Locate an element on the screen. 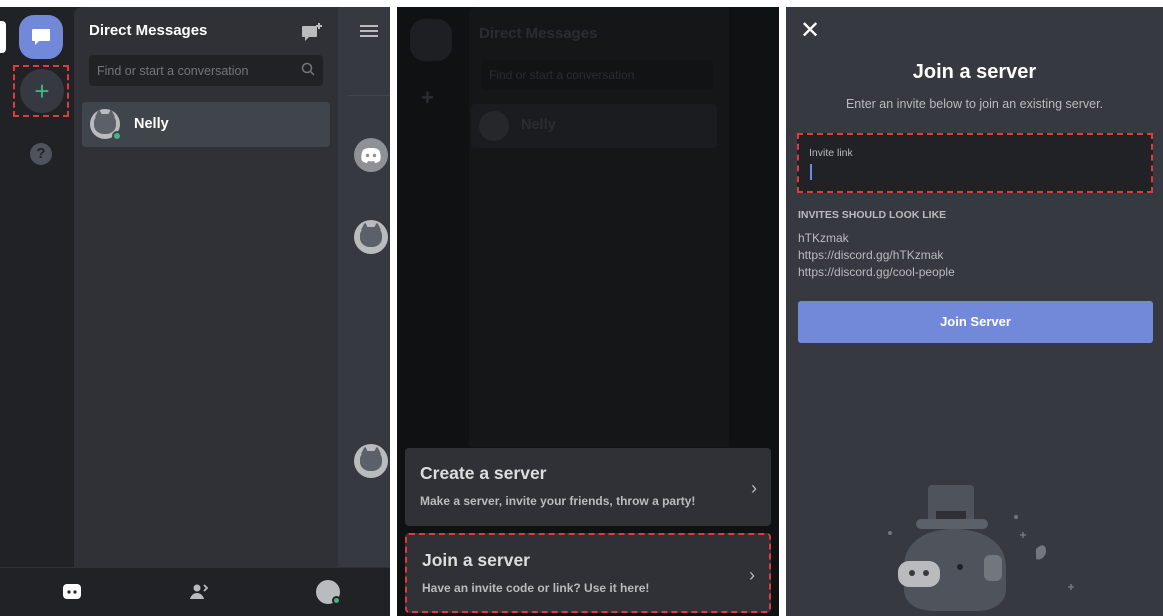  close-icon: ✕ is located at coordinates (810, 31).